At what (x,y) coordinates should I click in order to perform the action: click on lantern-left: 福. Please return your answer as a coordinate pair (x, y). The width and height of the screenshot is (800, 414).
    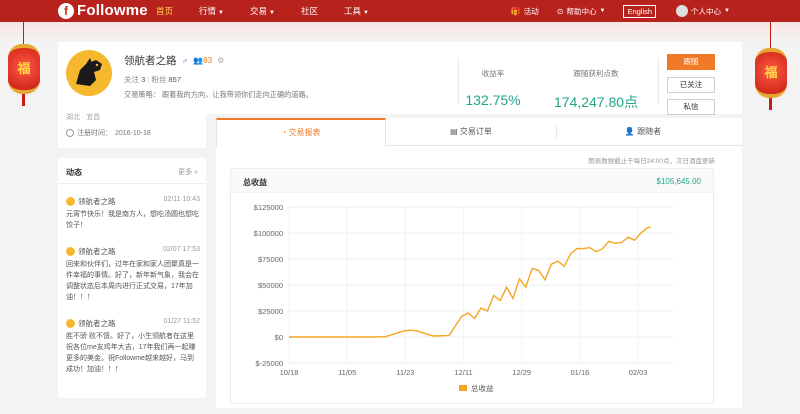
    Looking at the image, I should click on (24, 69).